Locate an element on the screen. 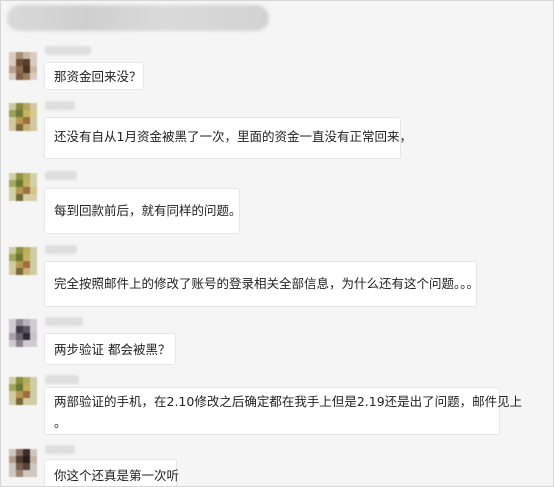  message-bubble: 每到回款前后，就有同样的问题。 is located at coordinates (143, 211).